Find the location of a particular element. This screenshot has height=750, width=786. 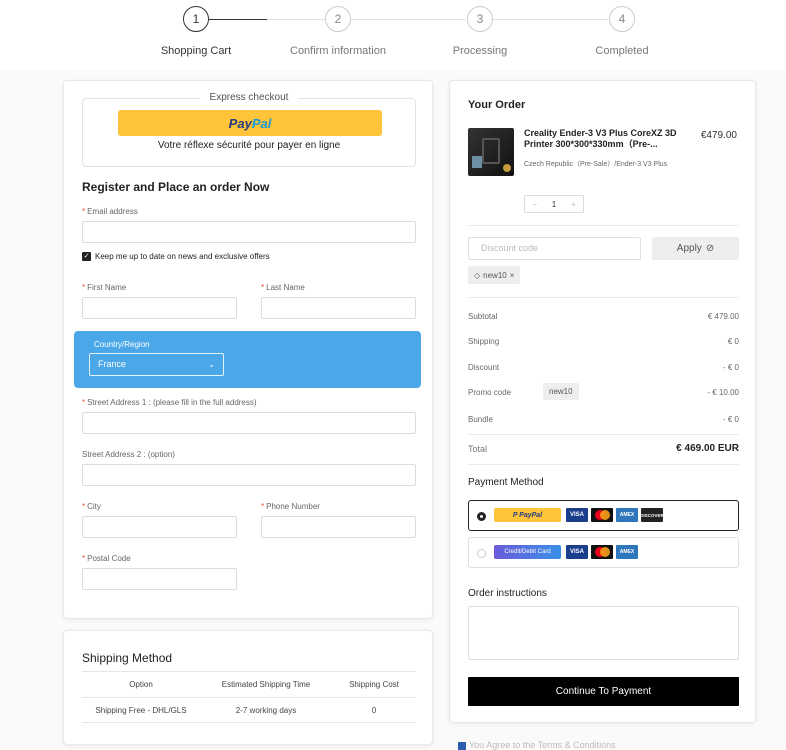

first-name-field is located at coordinates (159, 308).